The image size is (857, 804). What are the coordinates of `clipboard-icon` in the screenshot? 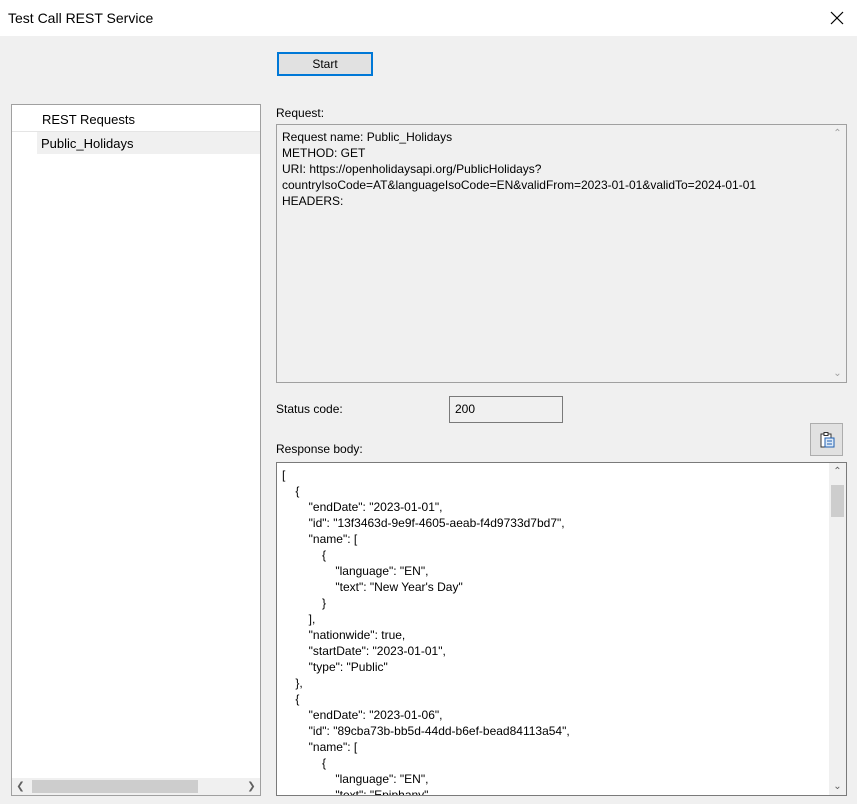 It's located at (827, 439).